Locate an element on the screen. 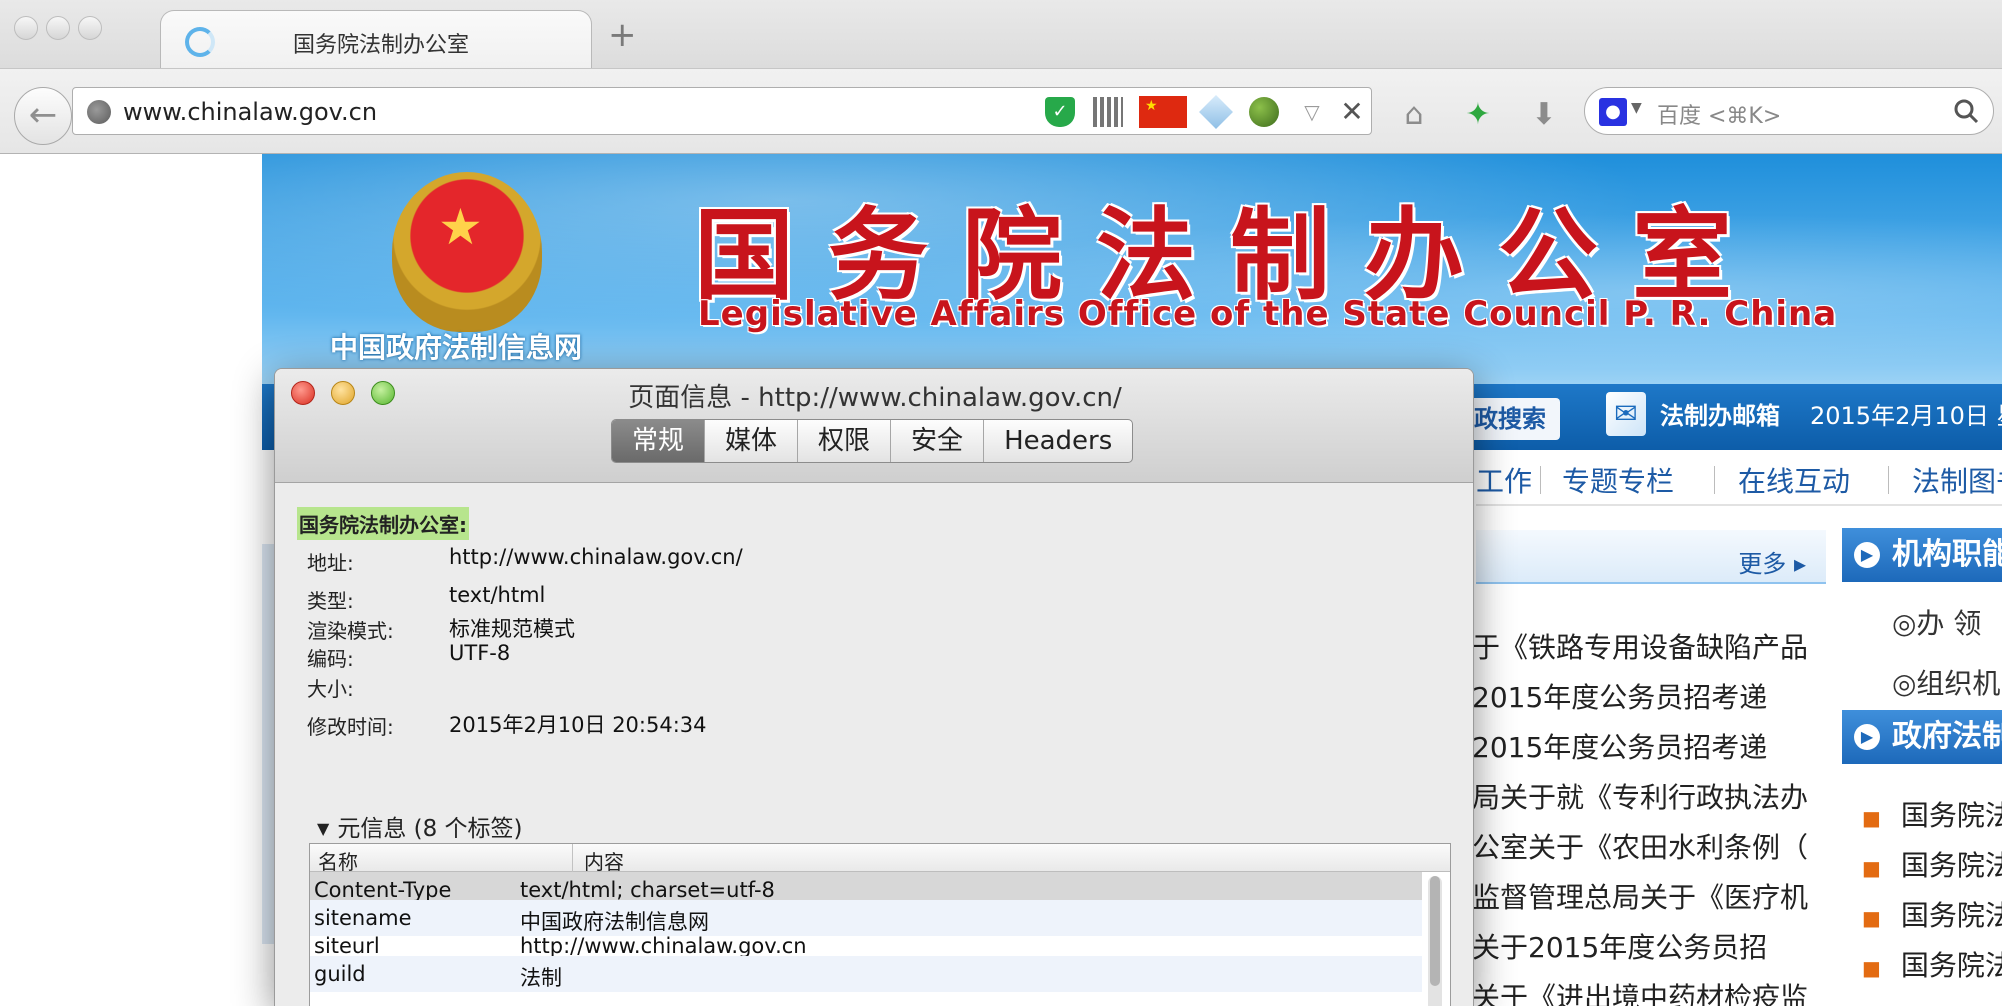 The width and height of the screenshot is (2002, 1006). side-section-legal: ▶ 政府法制 is located at coordinates (1922, 737).